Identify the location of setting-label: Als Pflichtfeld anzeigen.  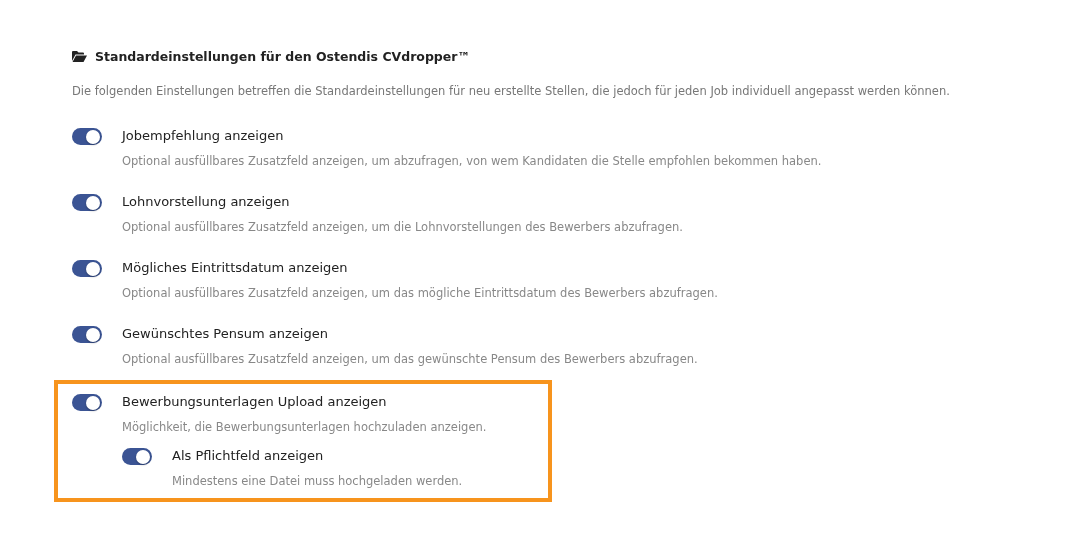
(248, 455).